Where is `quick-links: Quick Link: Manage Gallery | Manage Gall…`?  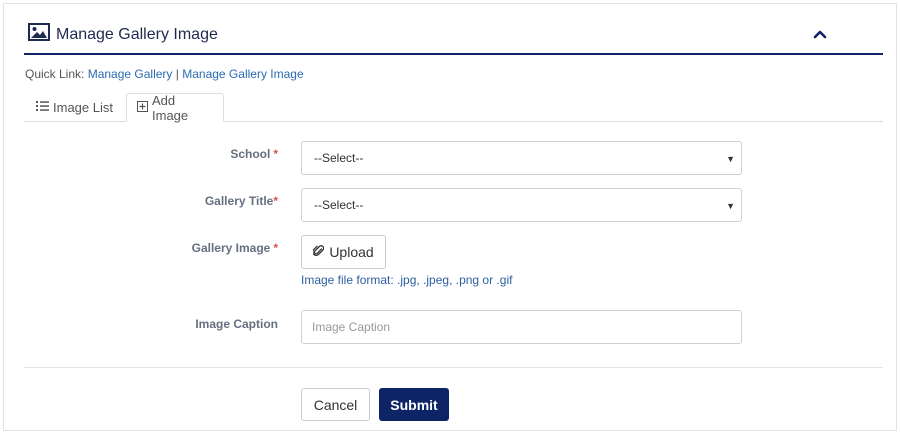
quick-links: Quick Link: Manage Gallery | Manage Gall… is located at coordinates (164, 74).